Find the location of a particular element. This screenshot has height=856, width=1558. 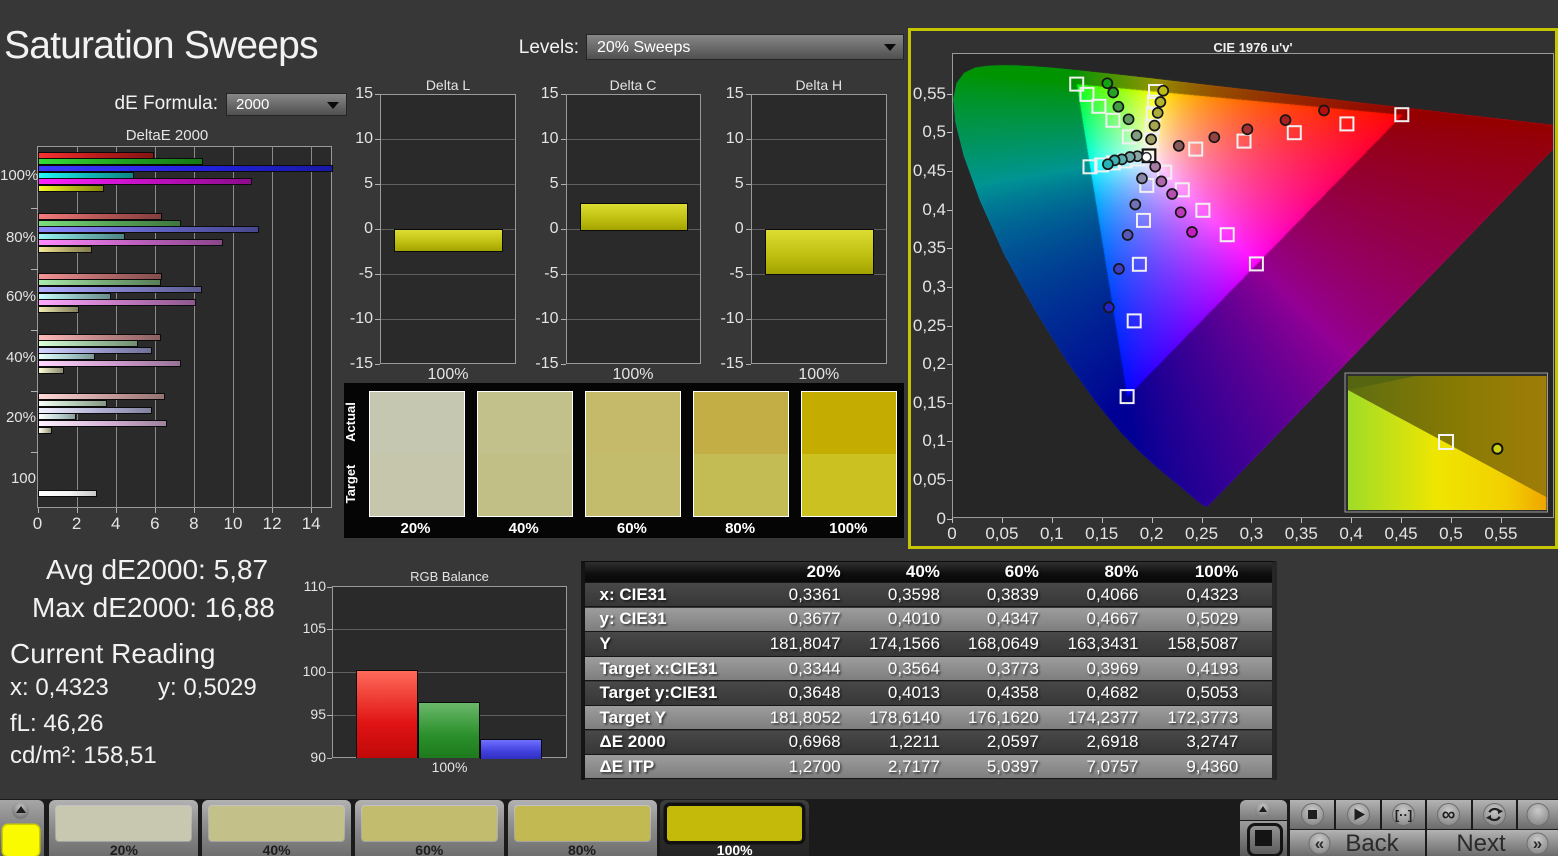

svg-text: Next is located at coordinates (1481, 843).